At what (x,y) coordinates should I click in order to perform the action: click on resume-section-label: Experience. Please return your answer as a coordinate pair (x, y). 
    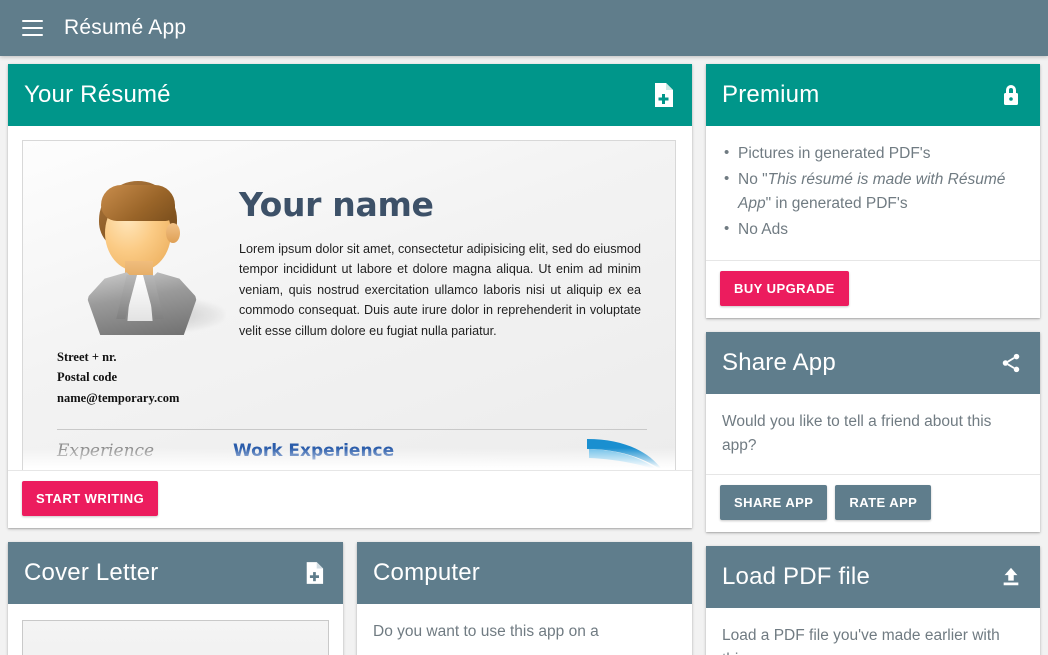
    Looking at the image, I should click on (106, 451).